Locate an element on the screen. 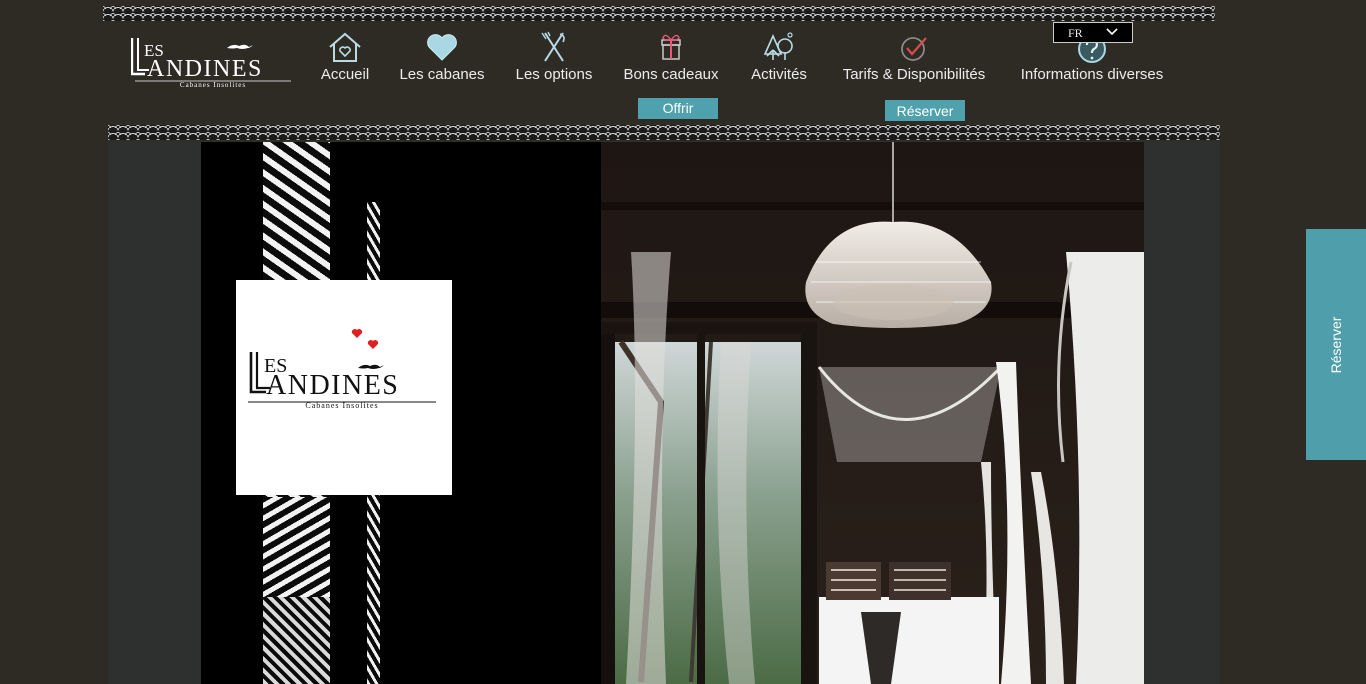  header-top-pattern-band is located at coordinates (659, 13).